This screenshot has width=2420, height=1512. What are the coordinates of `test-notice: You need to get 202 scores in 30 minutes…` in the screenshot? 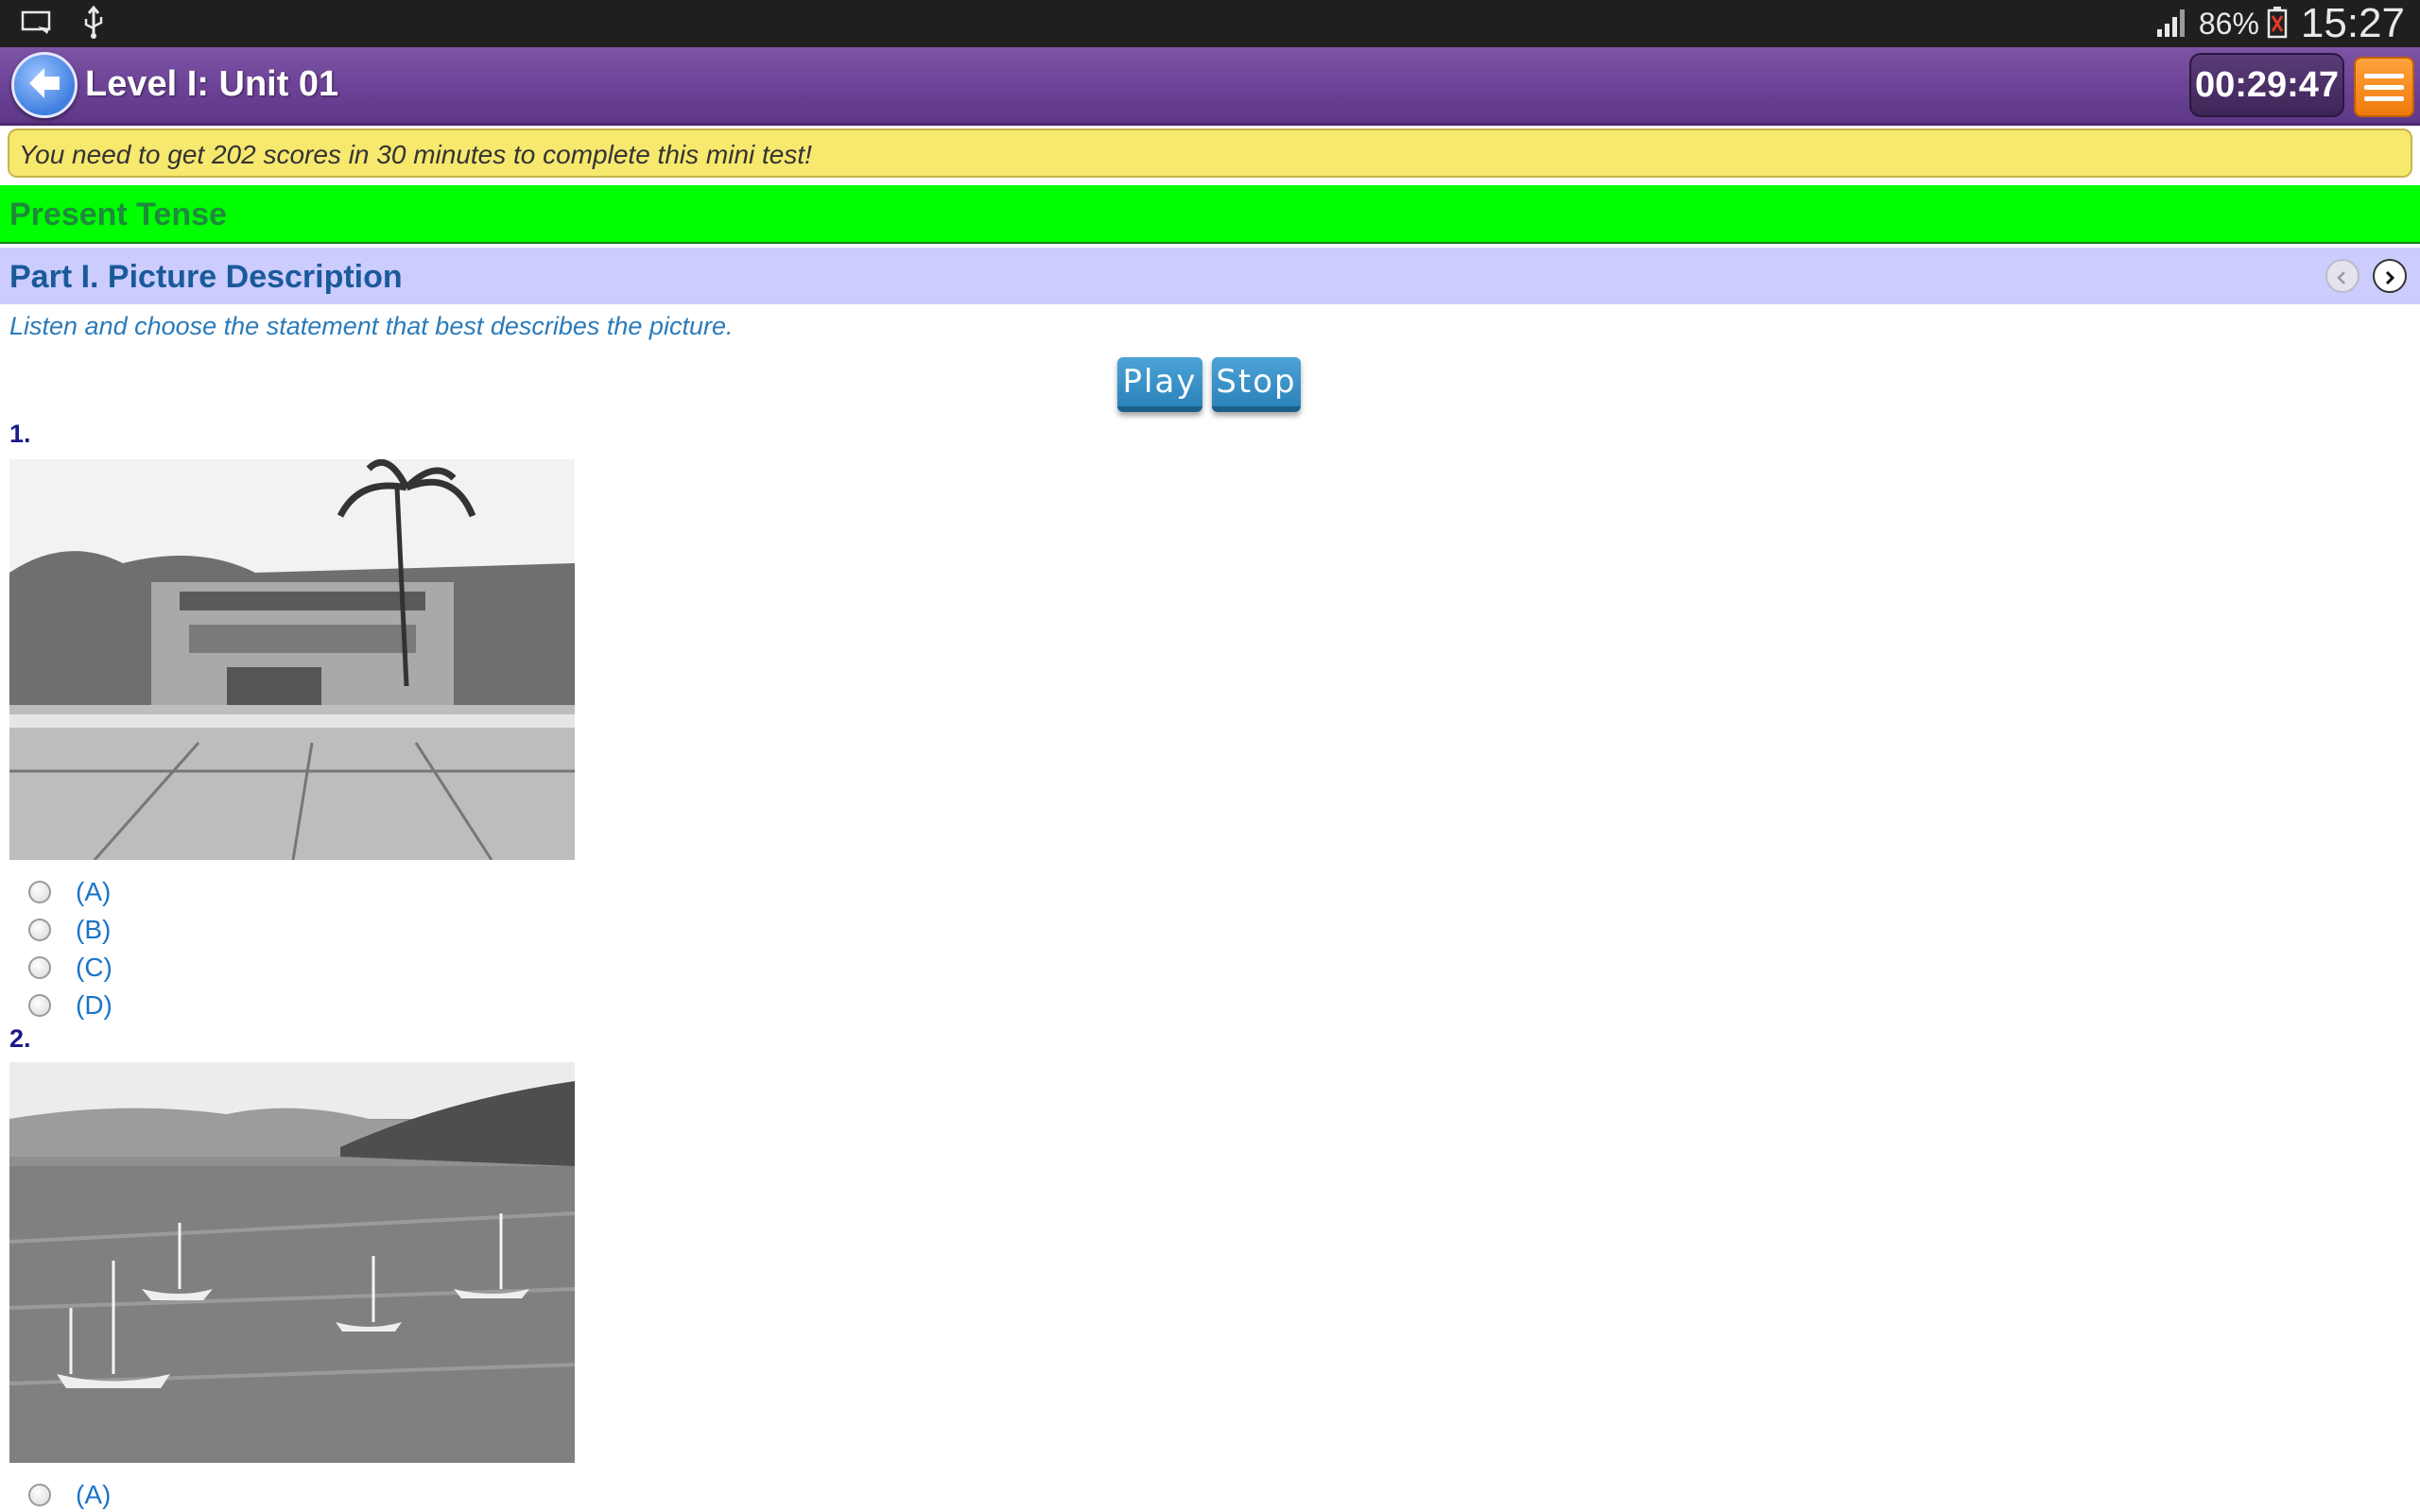 It's located at (1210, 153).